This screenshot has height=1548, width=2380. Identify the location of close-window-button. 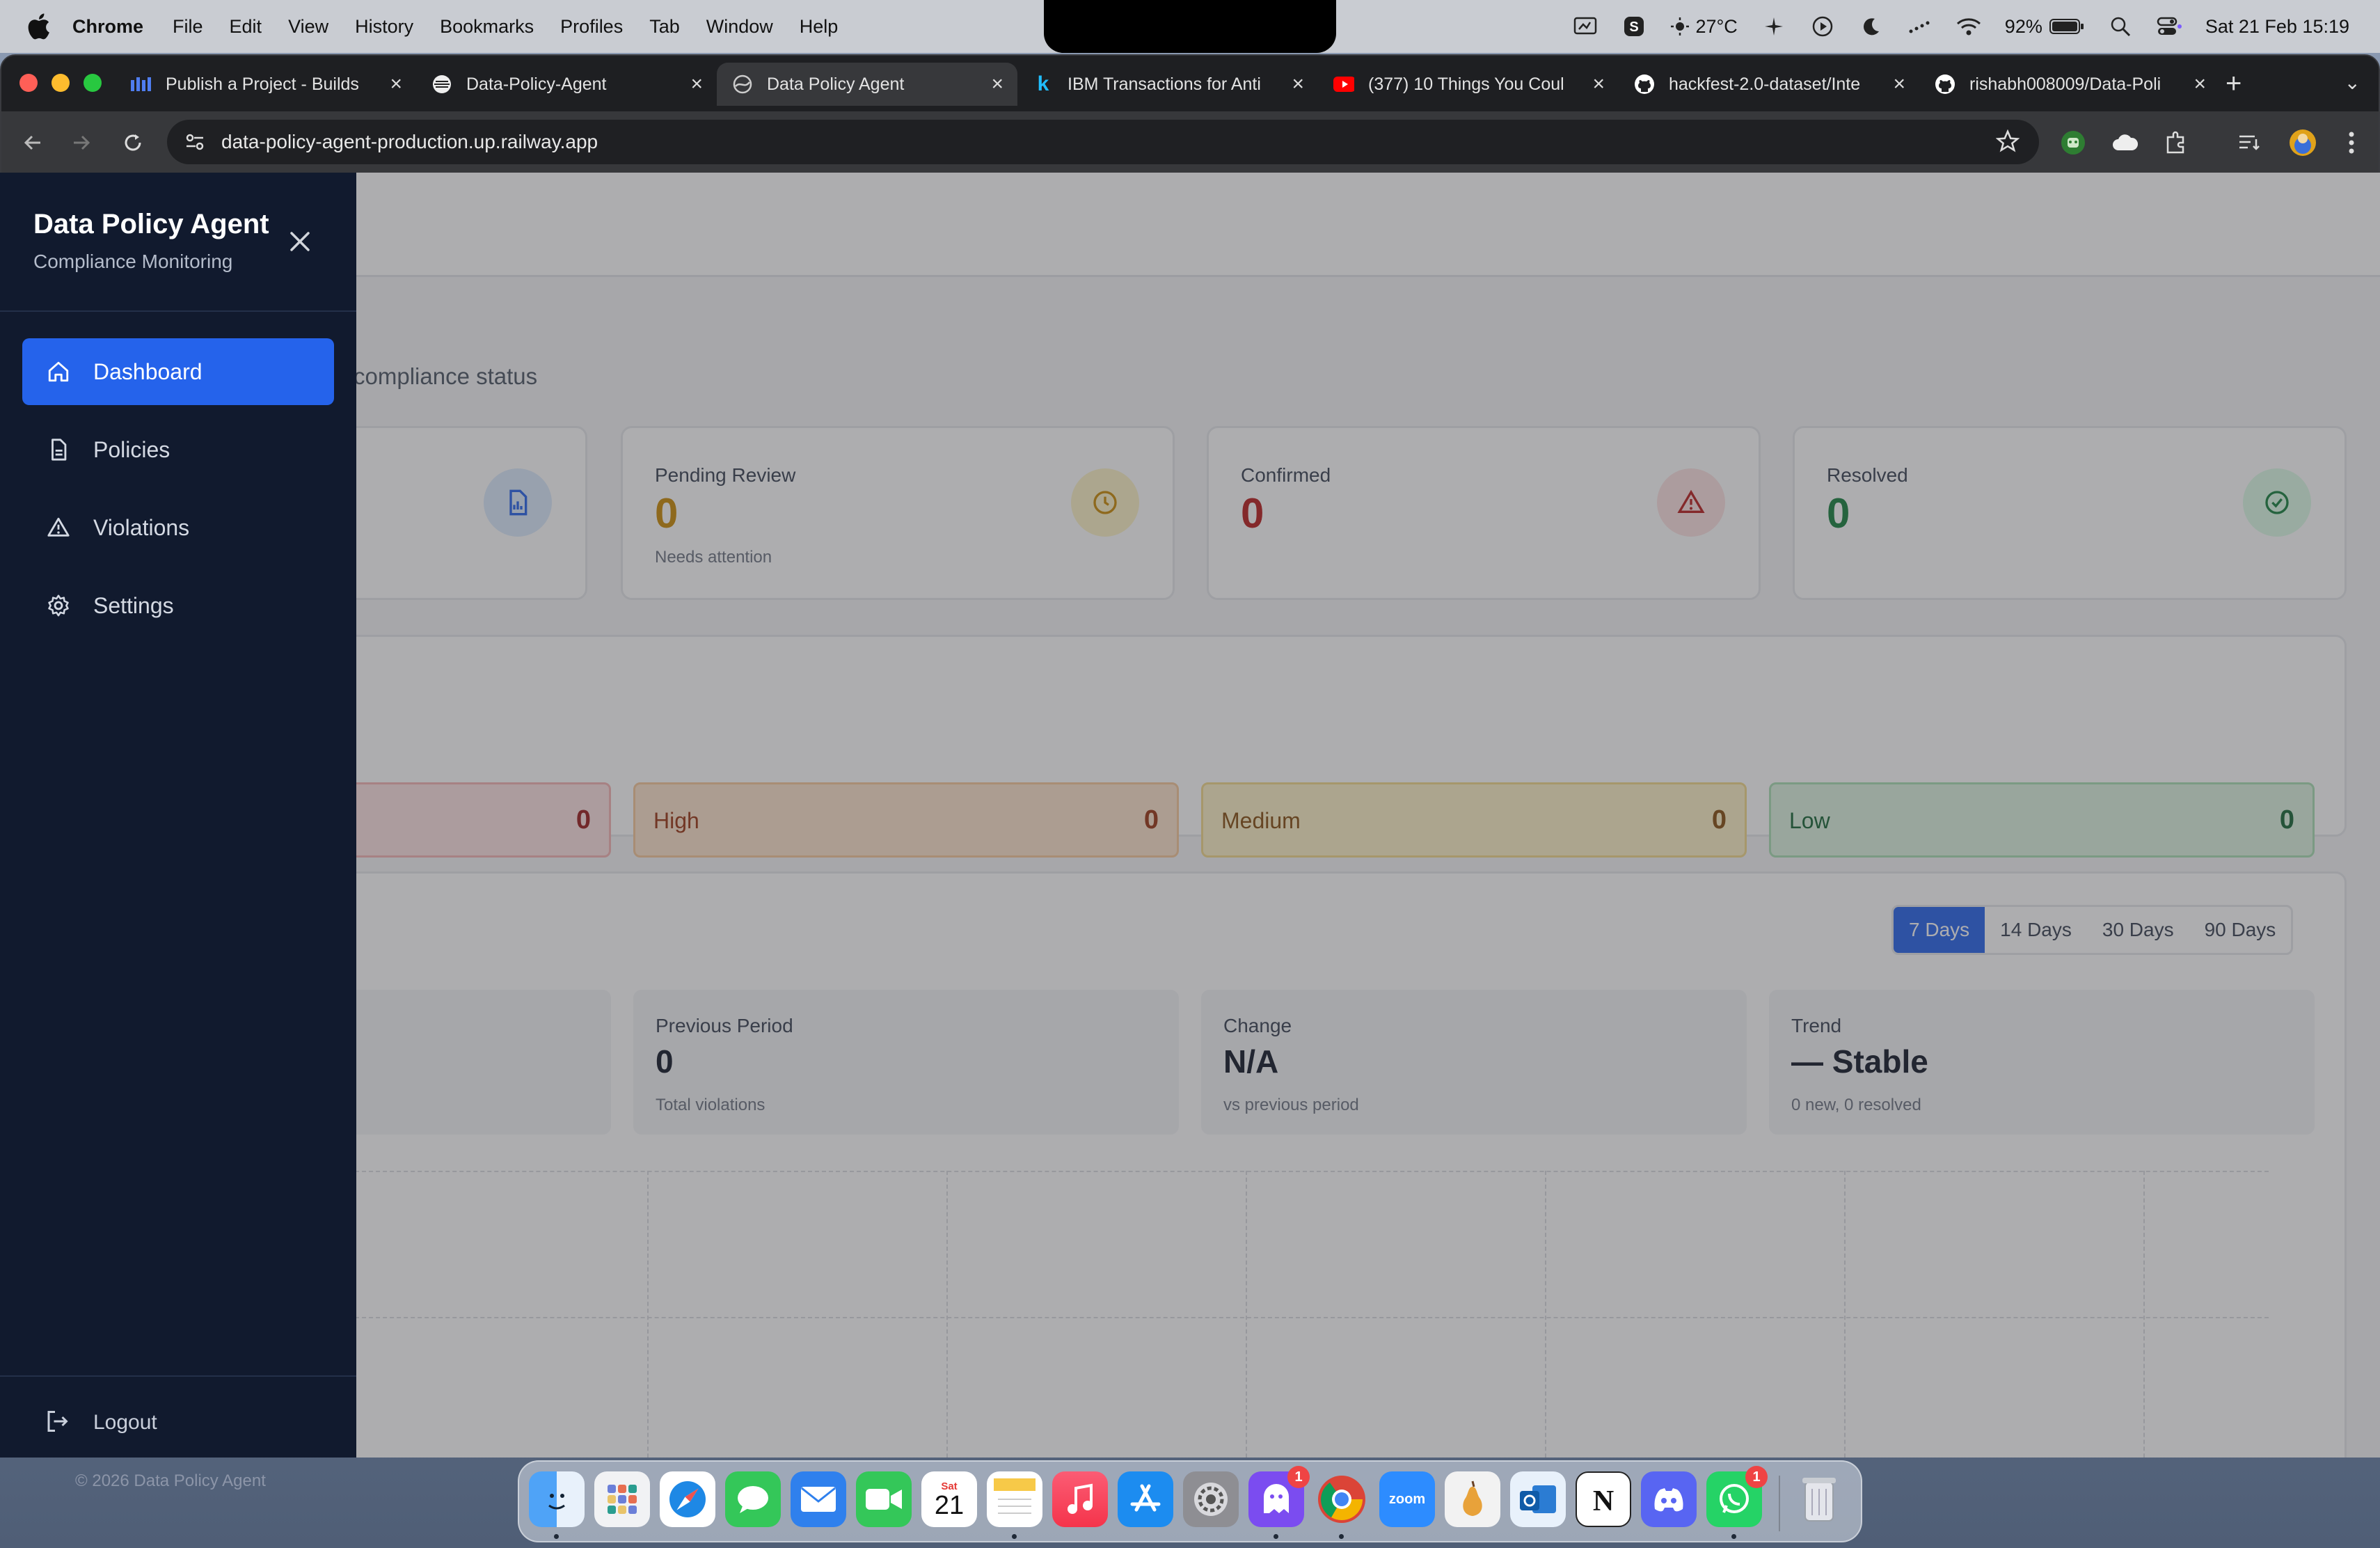
(28, 83).